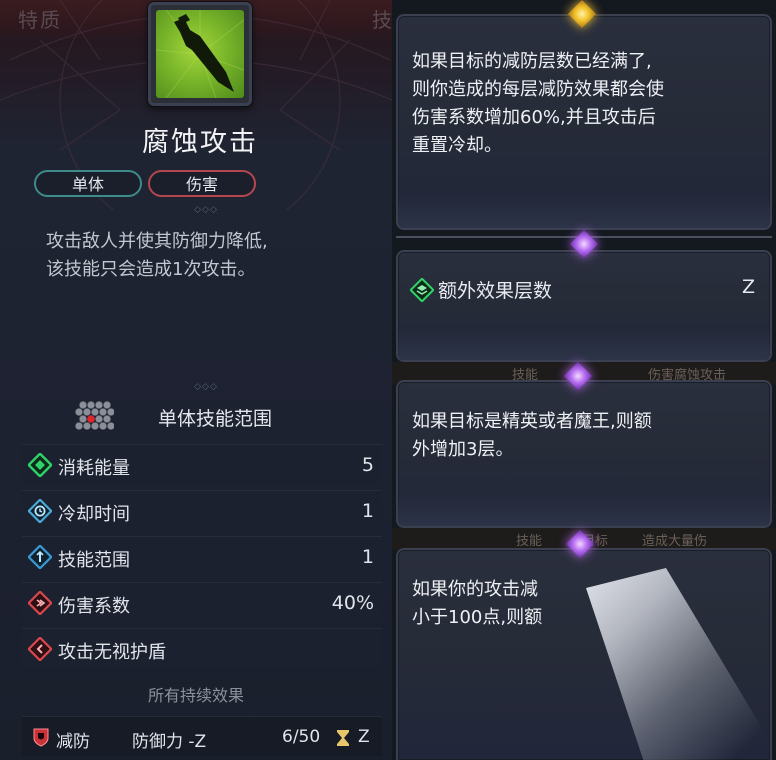 This screenshot has height=760, width=776. What do you see at coordinates (157, 241) in the screenshot?
I see `description-line: 攻击敌人并使其防御力降低,` at bounding box center [157, 241].